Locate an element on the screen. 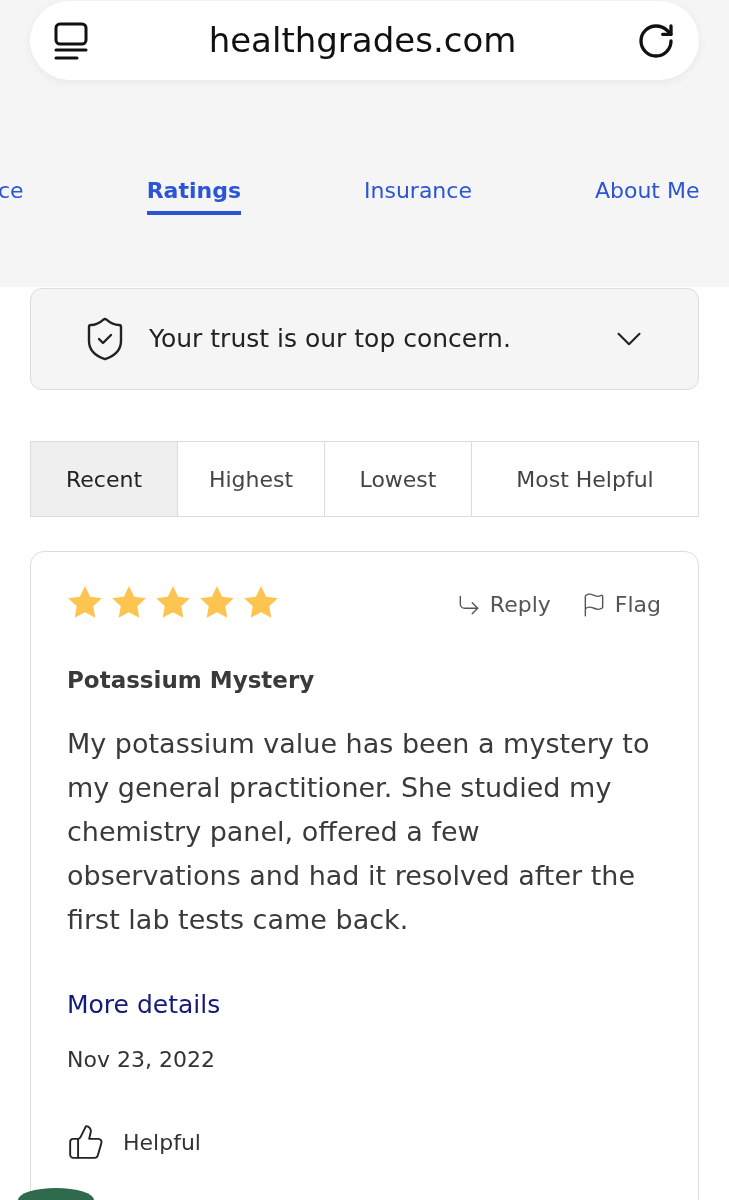  flag-button: Flag is located at coordinates (620, 604).